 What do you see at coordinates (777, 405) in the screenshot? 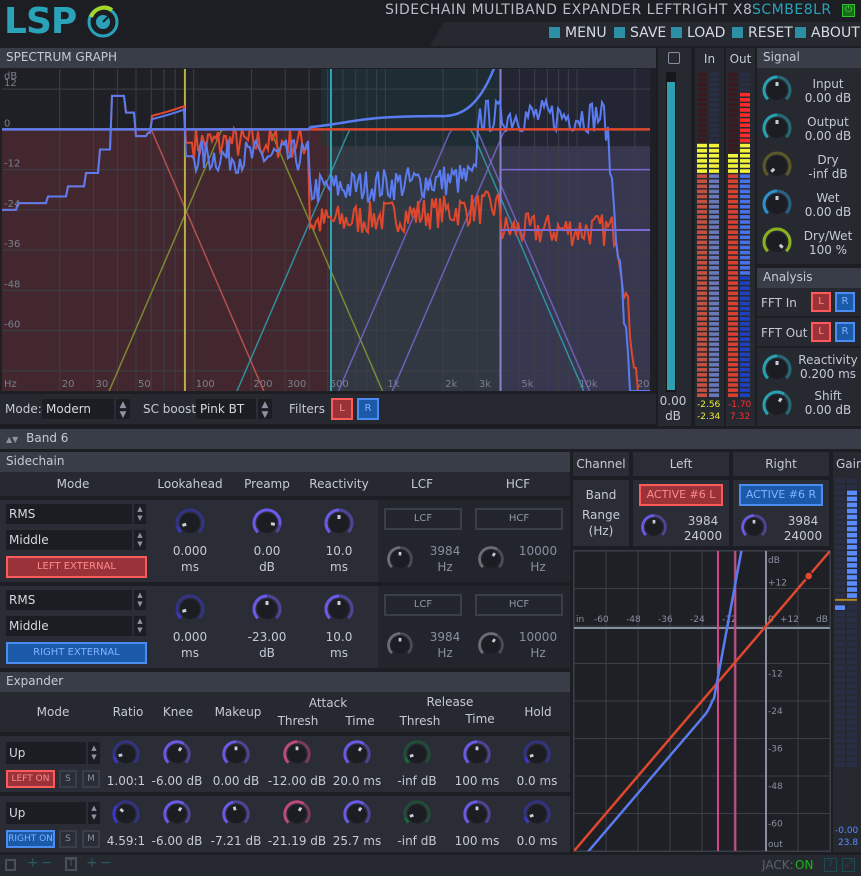
I see `shift-knob` at bounding box center [777, 405].